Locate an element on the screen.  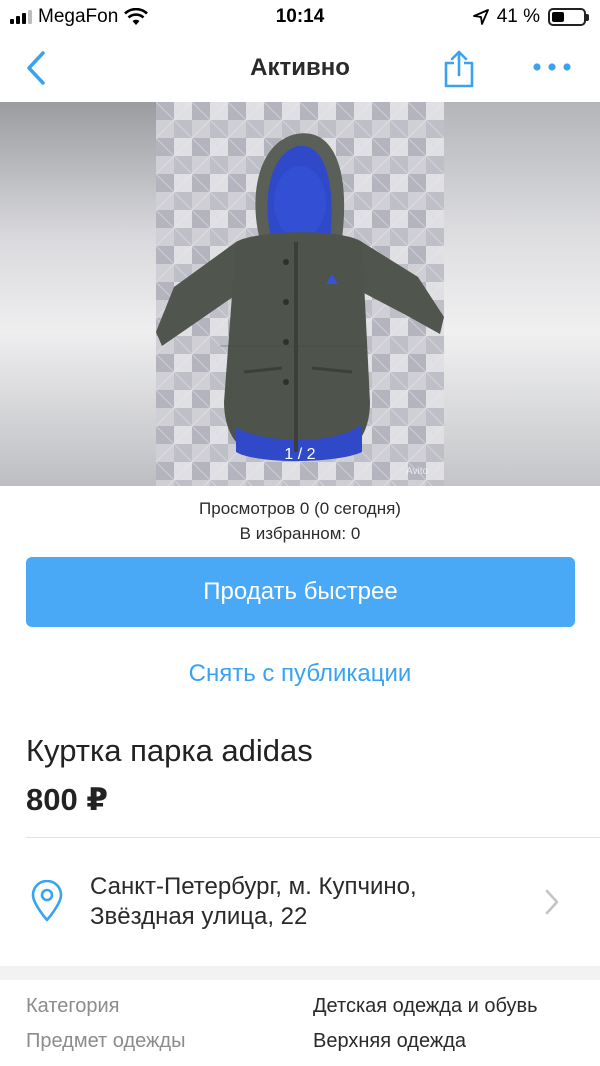
more-button is located at coordinates (552, 67).